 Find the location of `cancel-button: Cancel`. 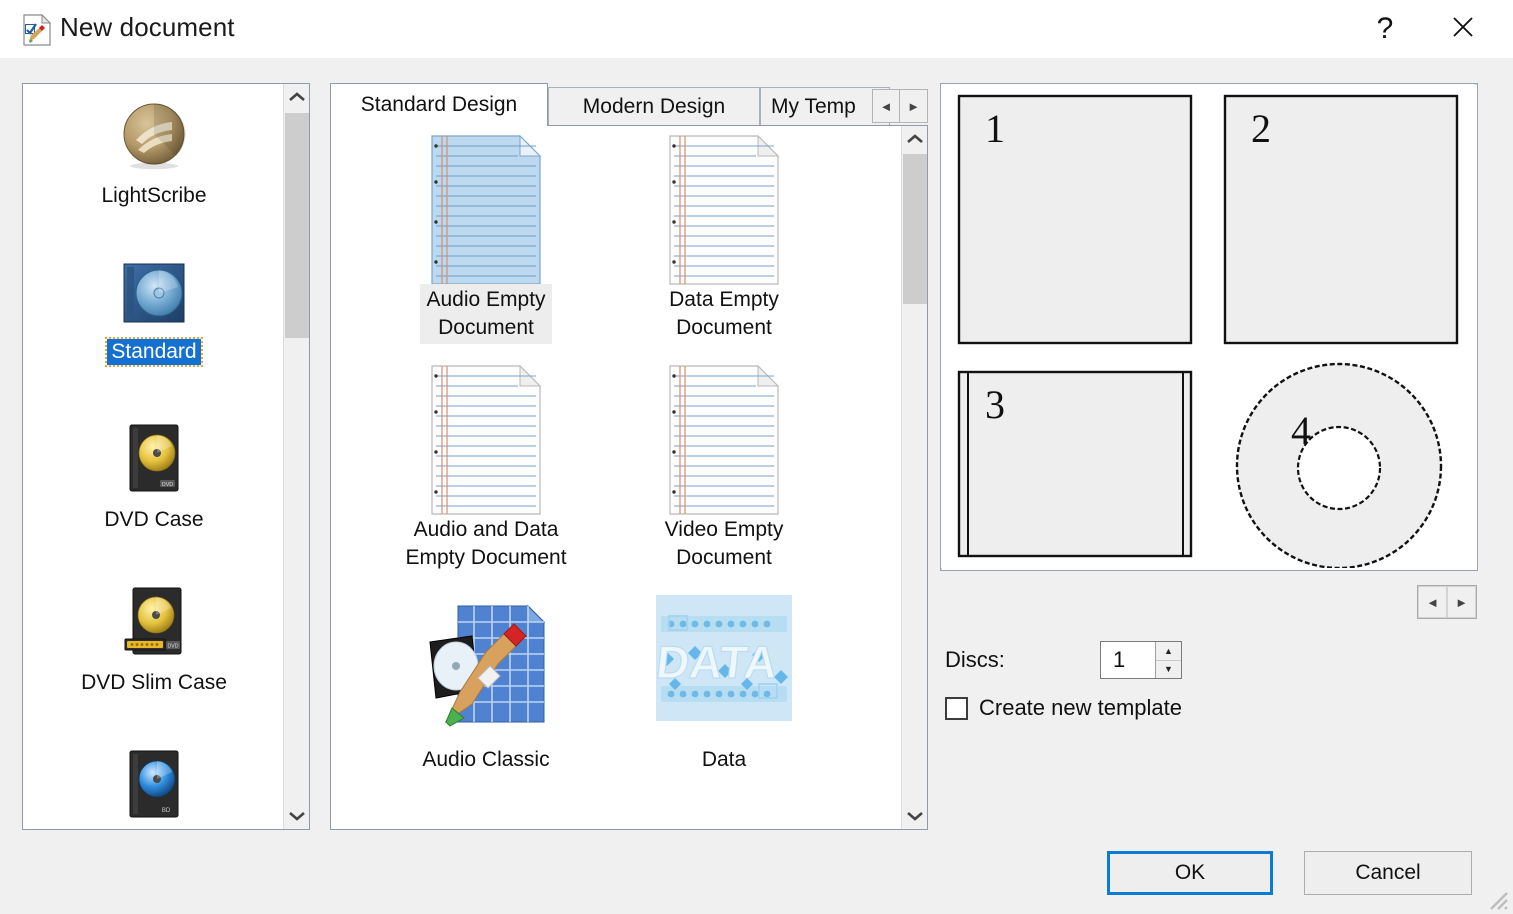

cancel-button: Cancel is located at coordinates (1388, 873).